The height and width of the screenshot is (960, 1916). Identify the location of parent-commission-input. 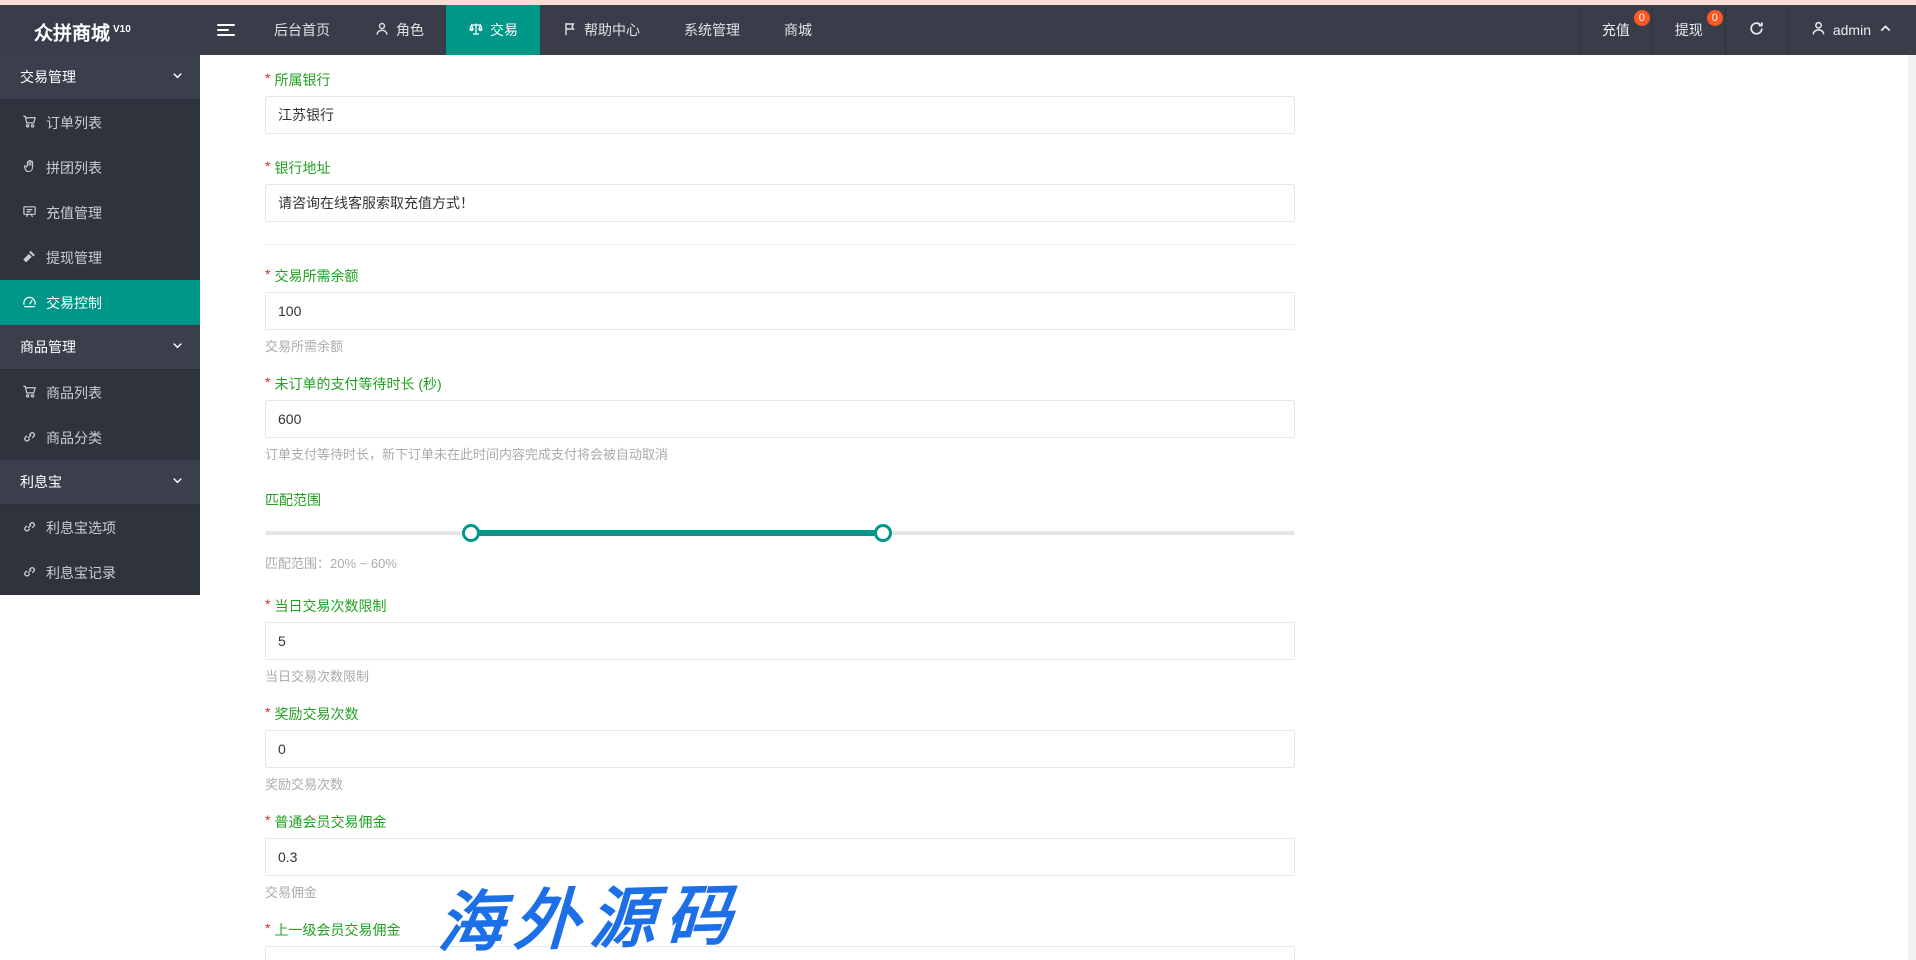
(780, 953).